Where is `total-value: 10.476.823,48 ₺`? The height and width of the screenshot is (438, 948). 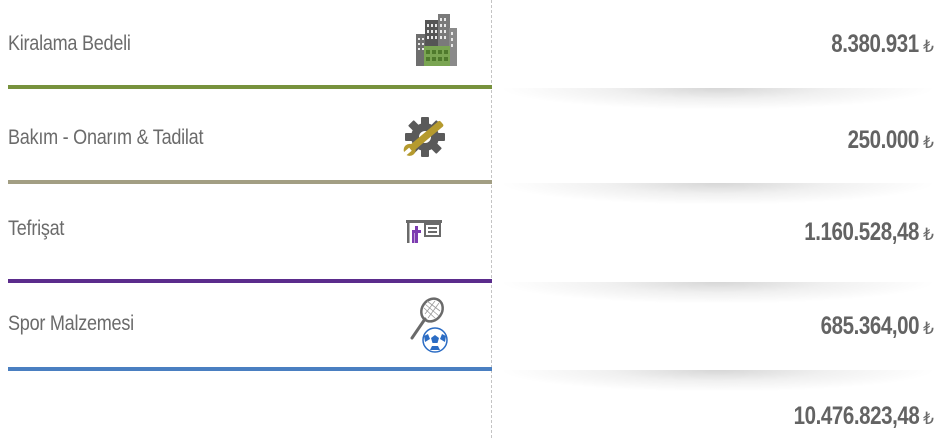 total-value: 10.476.823,48 ₺ is located at coordinates (850, 416).